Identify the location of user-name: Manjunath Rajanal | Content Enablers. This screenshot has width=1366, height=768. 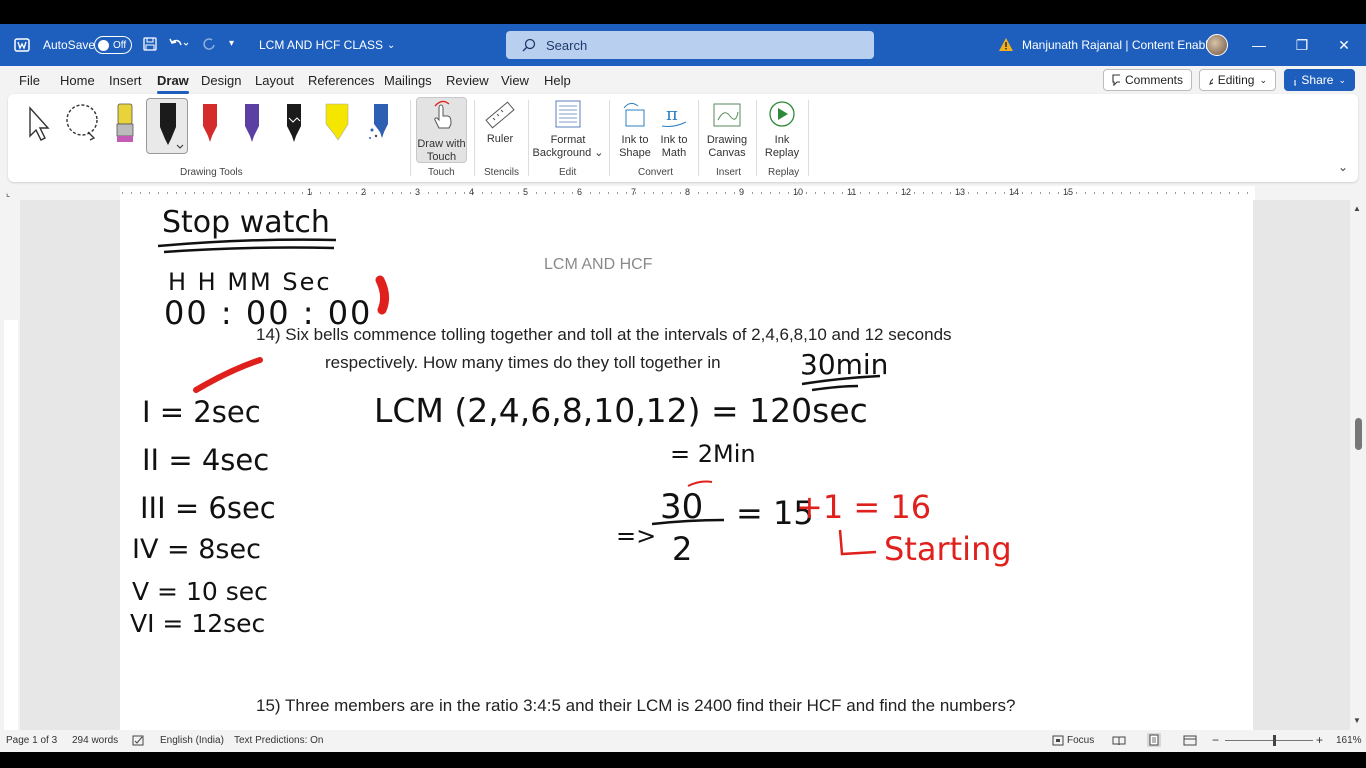
(1123, 45).